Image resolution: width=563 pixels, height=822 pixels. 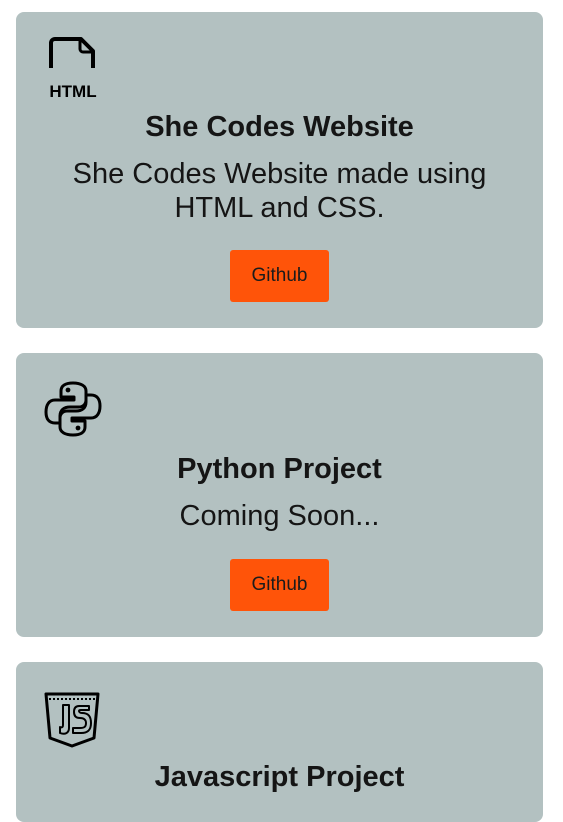 What do you see at coordinates (73, 409) in the screenshot?
I see `python-icon` at bounding box center [73, 409].